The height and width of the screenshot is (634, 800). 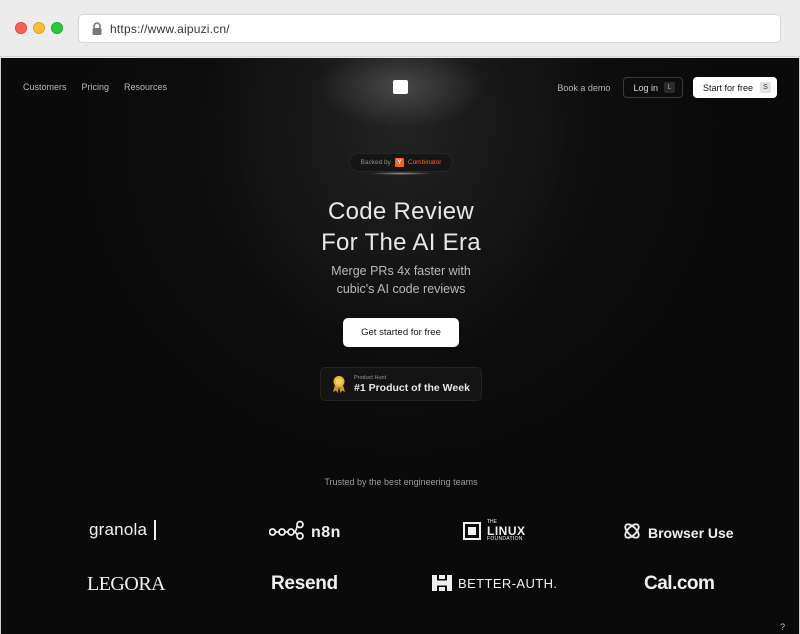 What do you see at coordinates (412, 387) in the screenshot?
I see `product-hunt-title: #1 Product of the Week` at bounding box center [412, 387].